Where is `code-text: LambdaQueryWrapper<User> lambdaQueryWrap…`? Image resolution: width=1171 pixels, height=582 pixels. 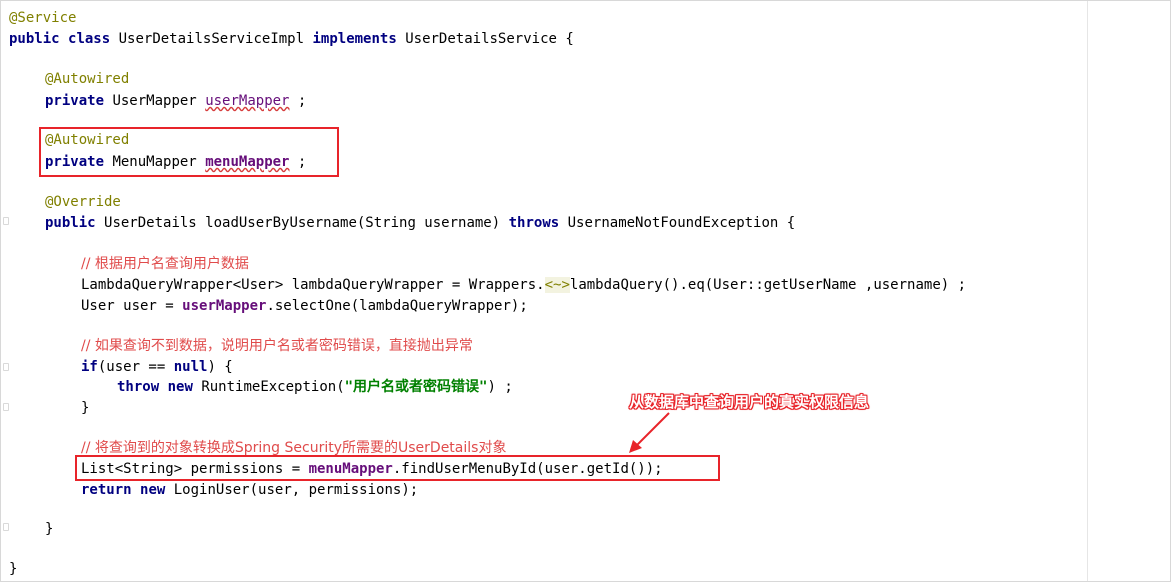 code-text: LambdaQueryWrapper<User> lambdaQueryWrap… is located at coordinates (313, 285).